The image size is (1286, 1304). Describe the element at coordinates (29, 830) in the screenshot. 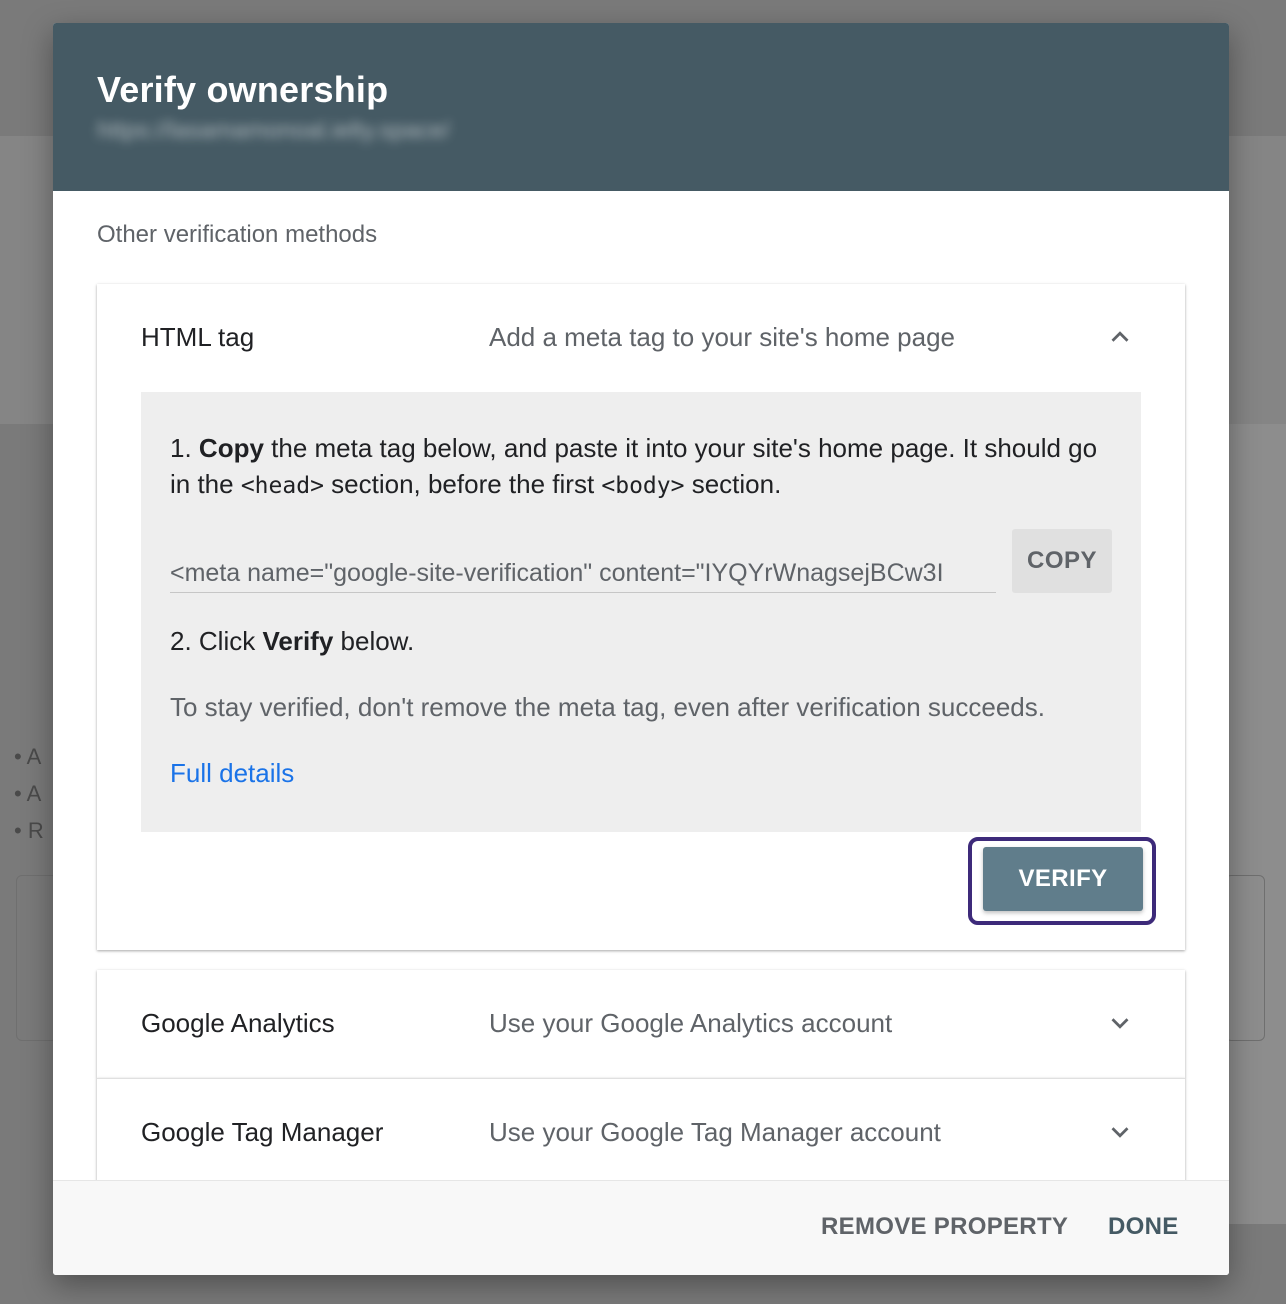

I see `background-bullet: • R` at that location.